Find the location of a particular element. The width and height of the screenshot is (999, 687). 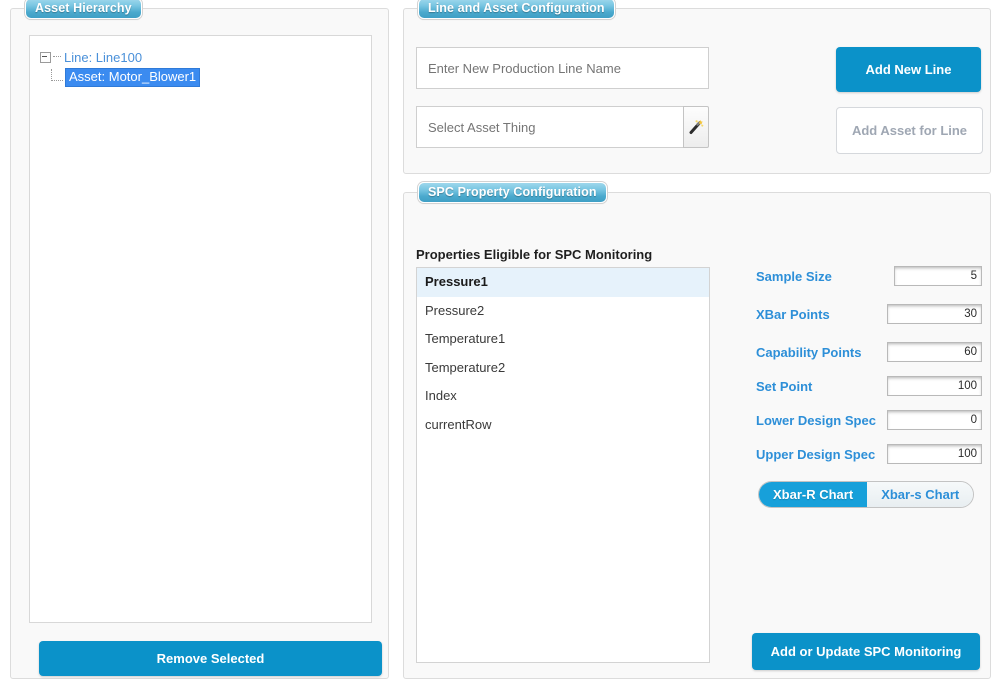

magic-wand-icon is located at coordinates (696, 127).